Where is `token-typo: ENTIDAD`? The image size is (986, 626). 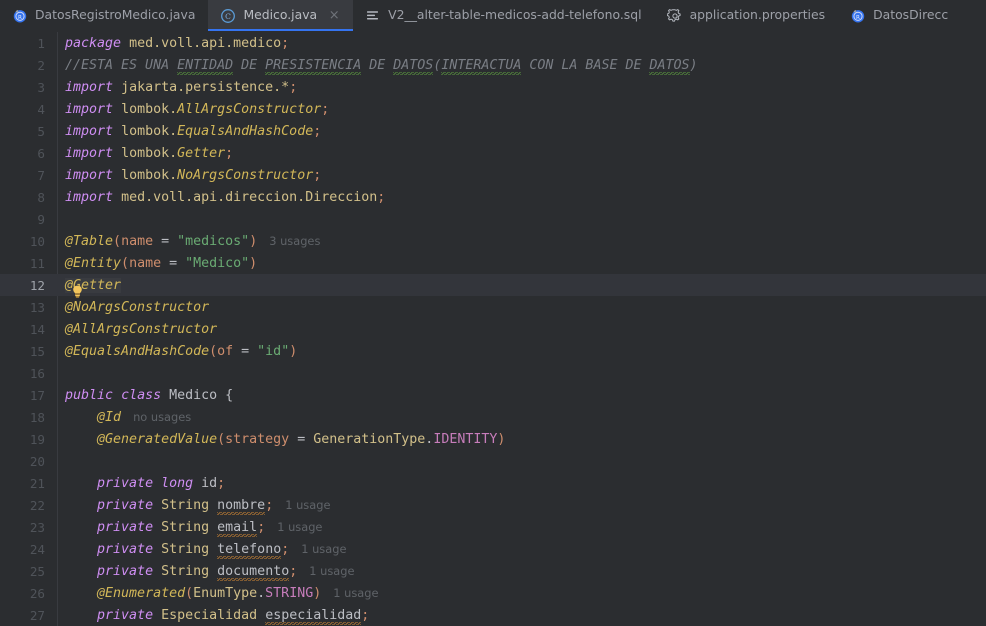
token-typo: ENTIDAD is located at coordinates (205, 66).